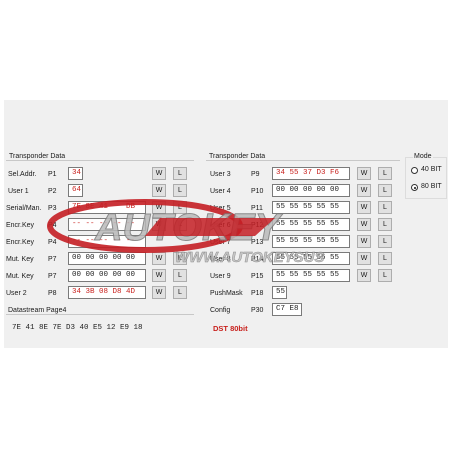  I want to click on page-label: P3, so click(52, 208).